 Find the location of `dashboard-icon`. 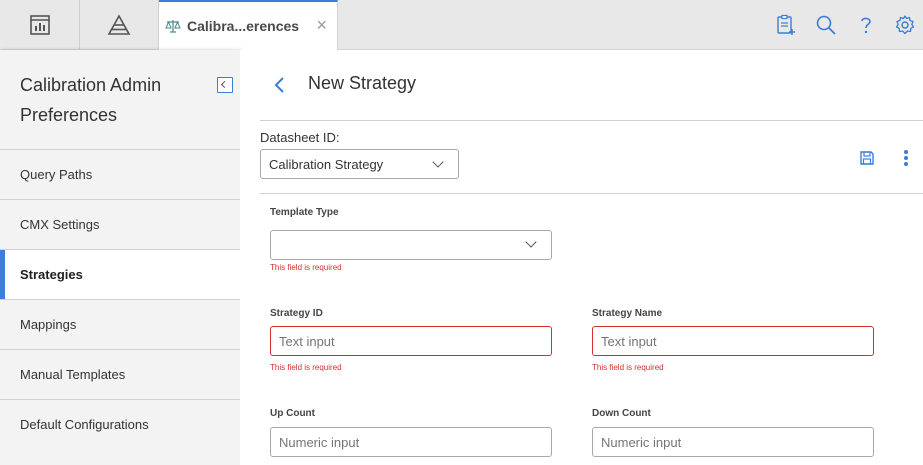

dashboard-icon is located at coordinates (39, 24).